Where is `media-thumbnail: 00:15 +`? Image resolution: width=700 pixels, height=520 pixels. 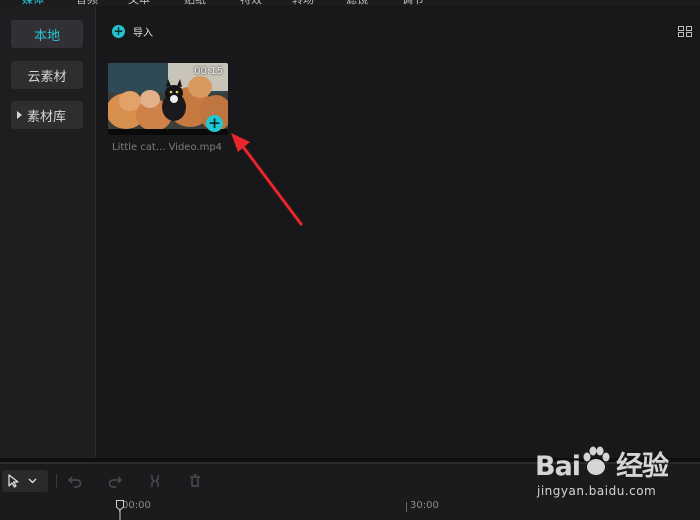
media-thumbnail: 00:15 + is located at coordinates (168, 99).